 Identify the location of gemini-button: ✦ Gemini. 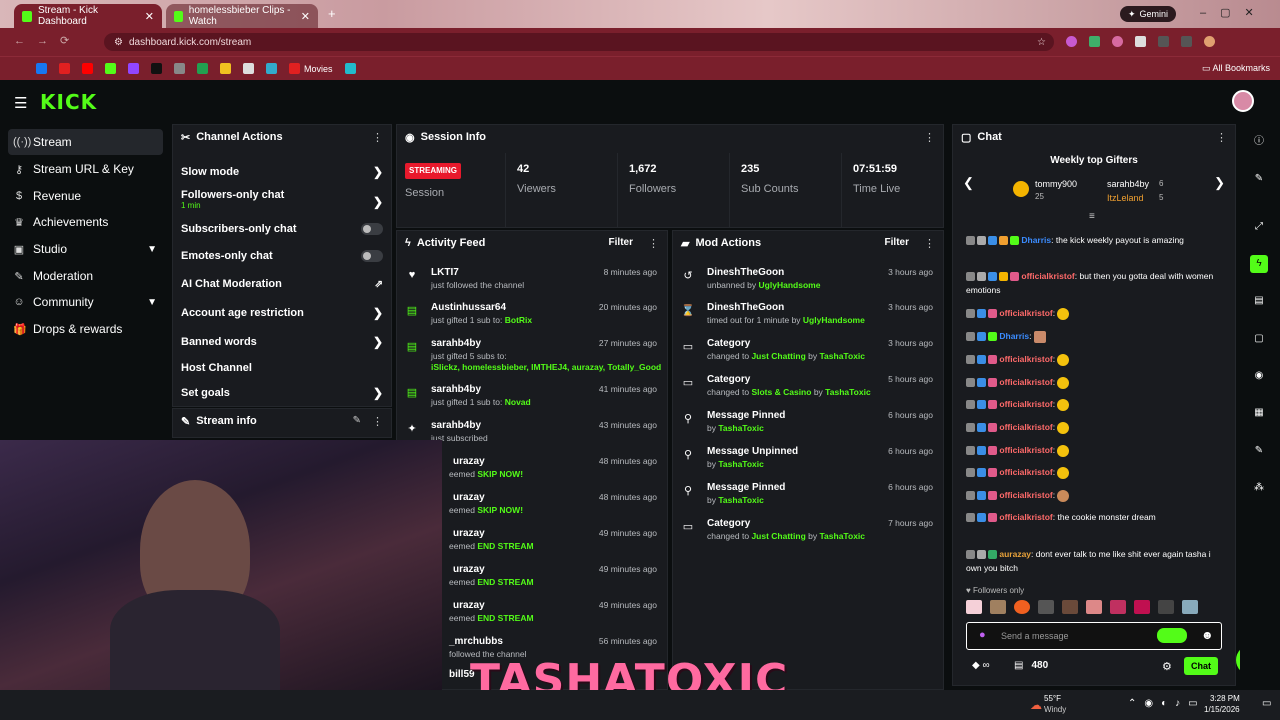
(1148, 14).